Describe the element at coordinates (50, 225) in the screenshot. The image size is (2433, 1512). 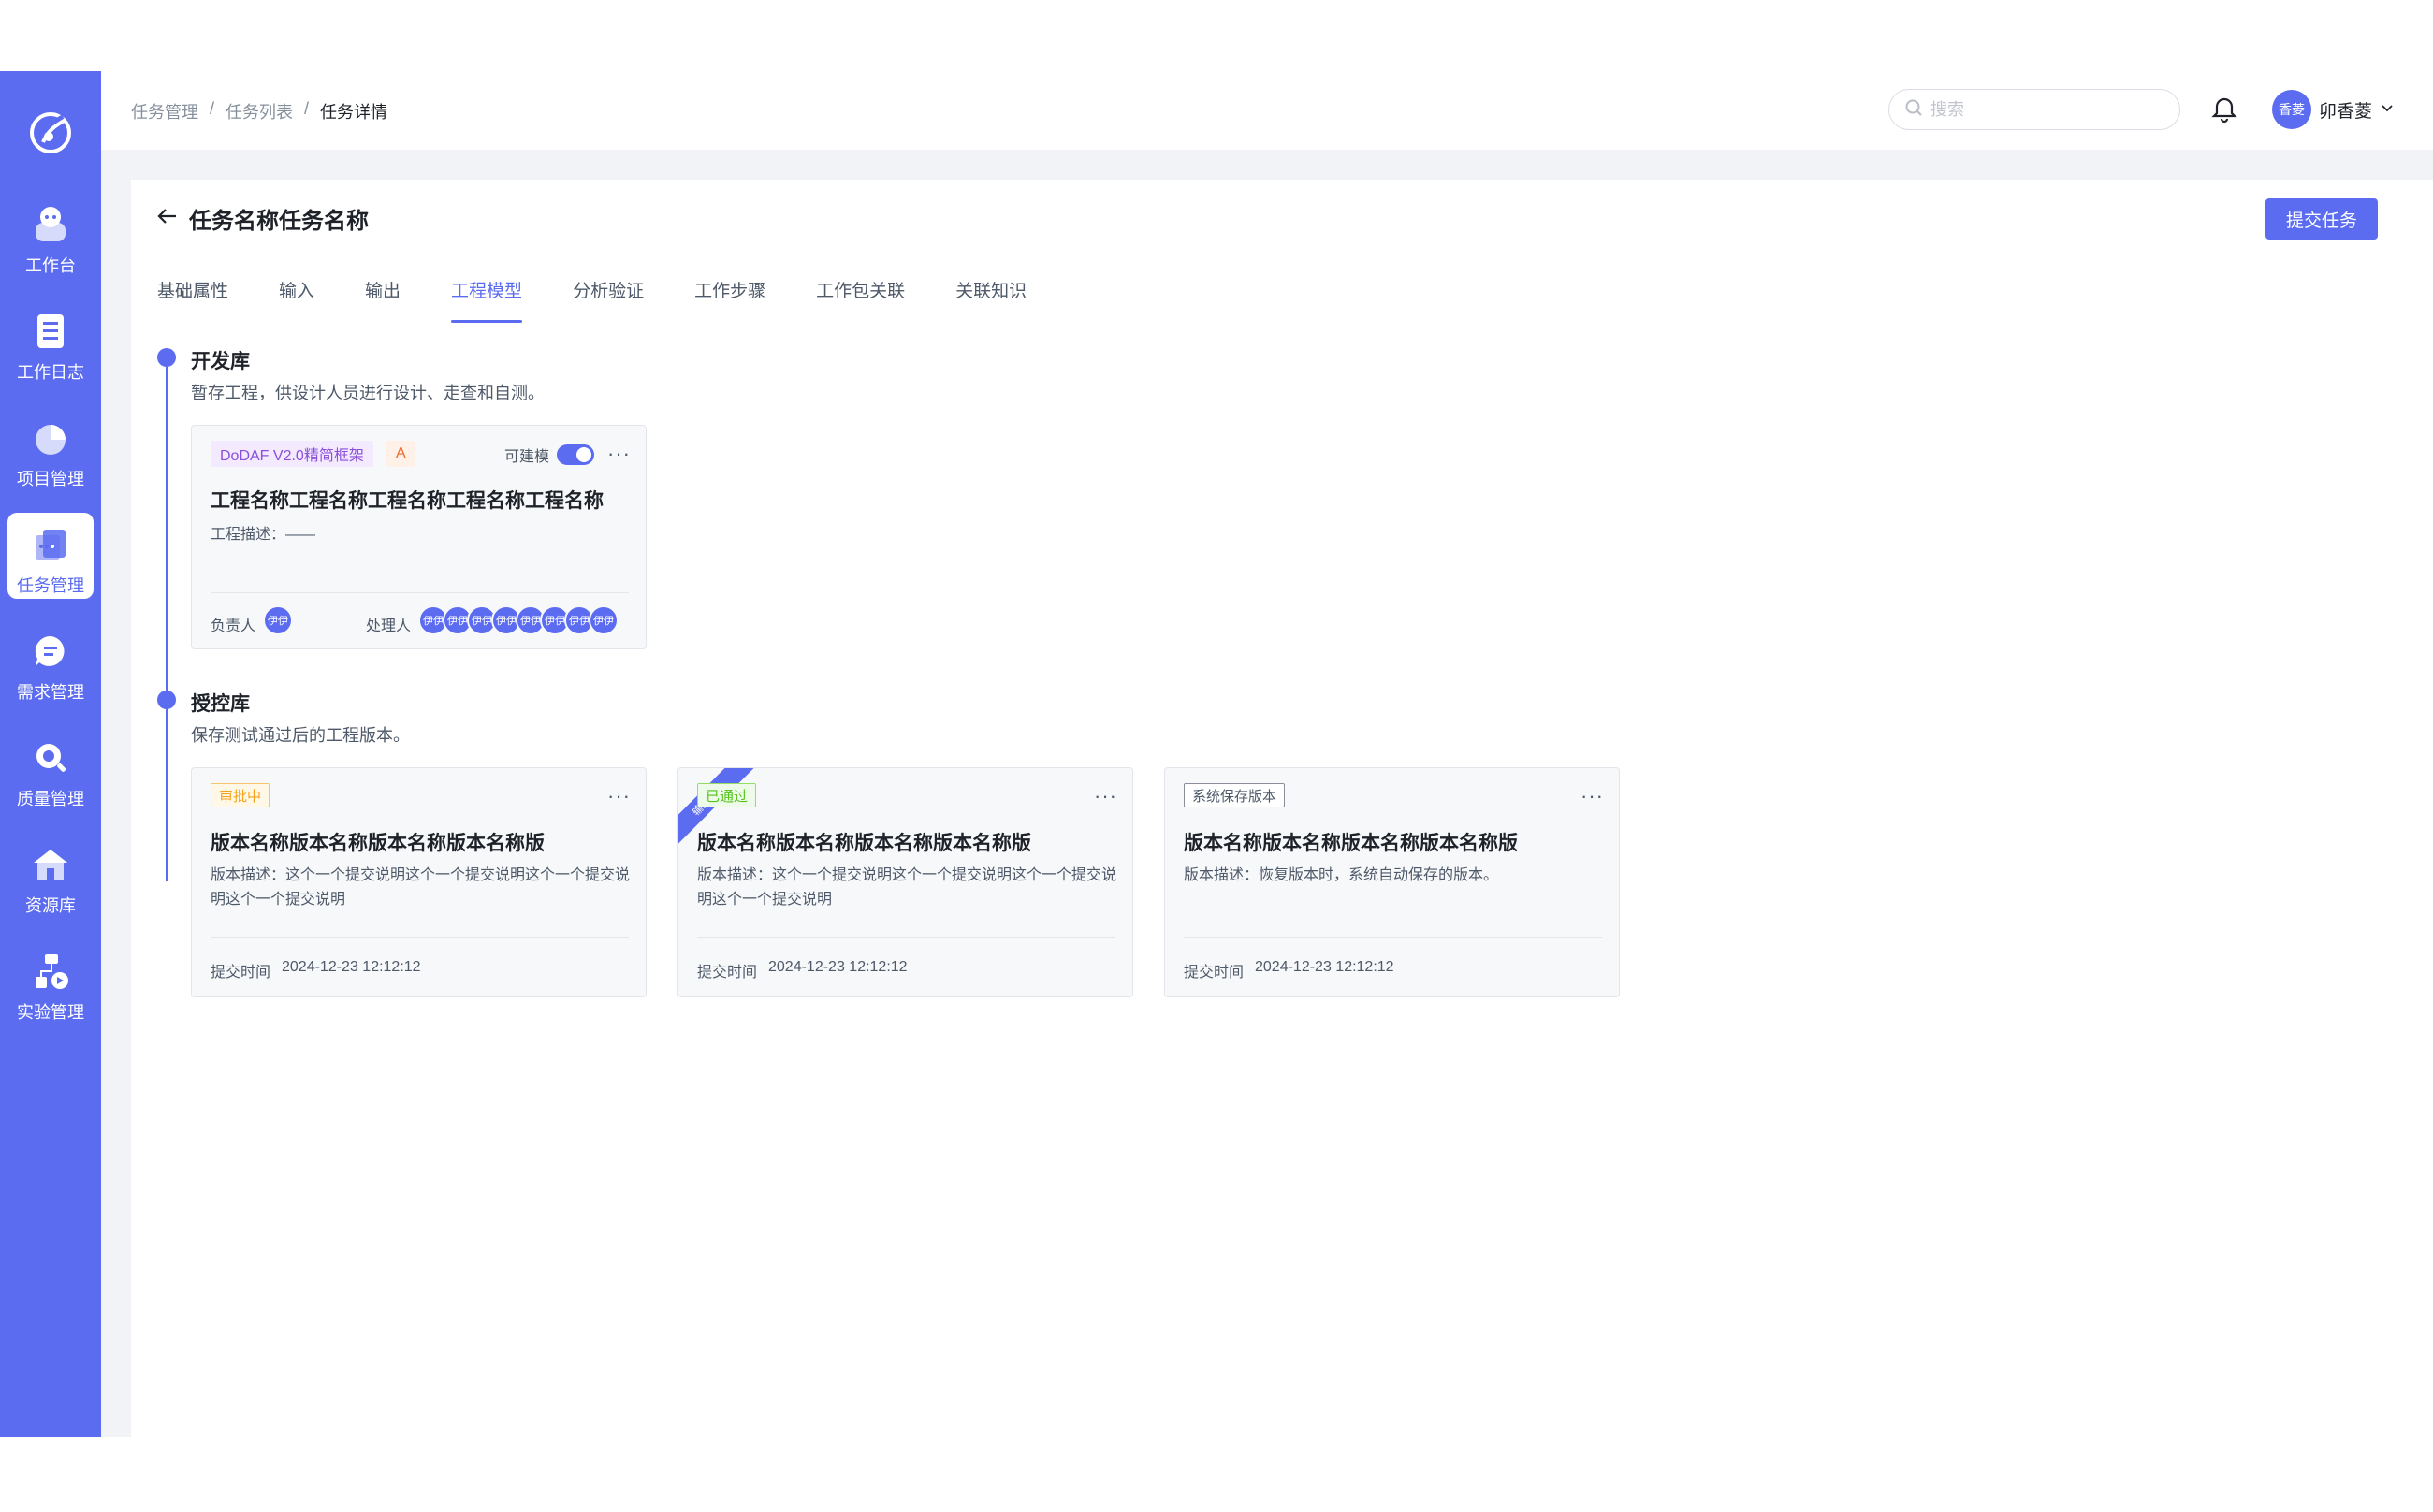
I see `robot-icon` at that location.